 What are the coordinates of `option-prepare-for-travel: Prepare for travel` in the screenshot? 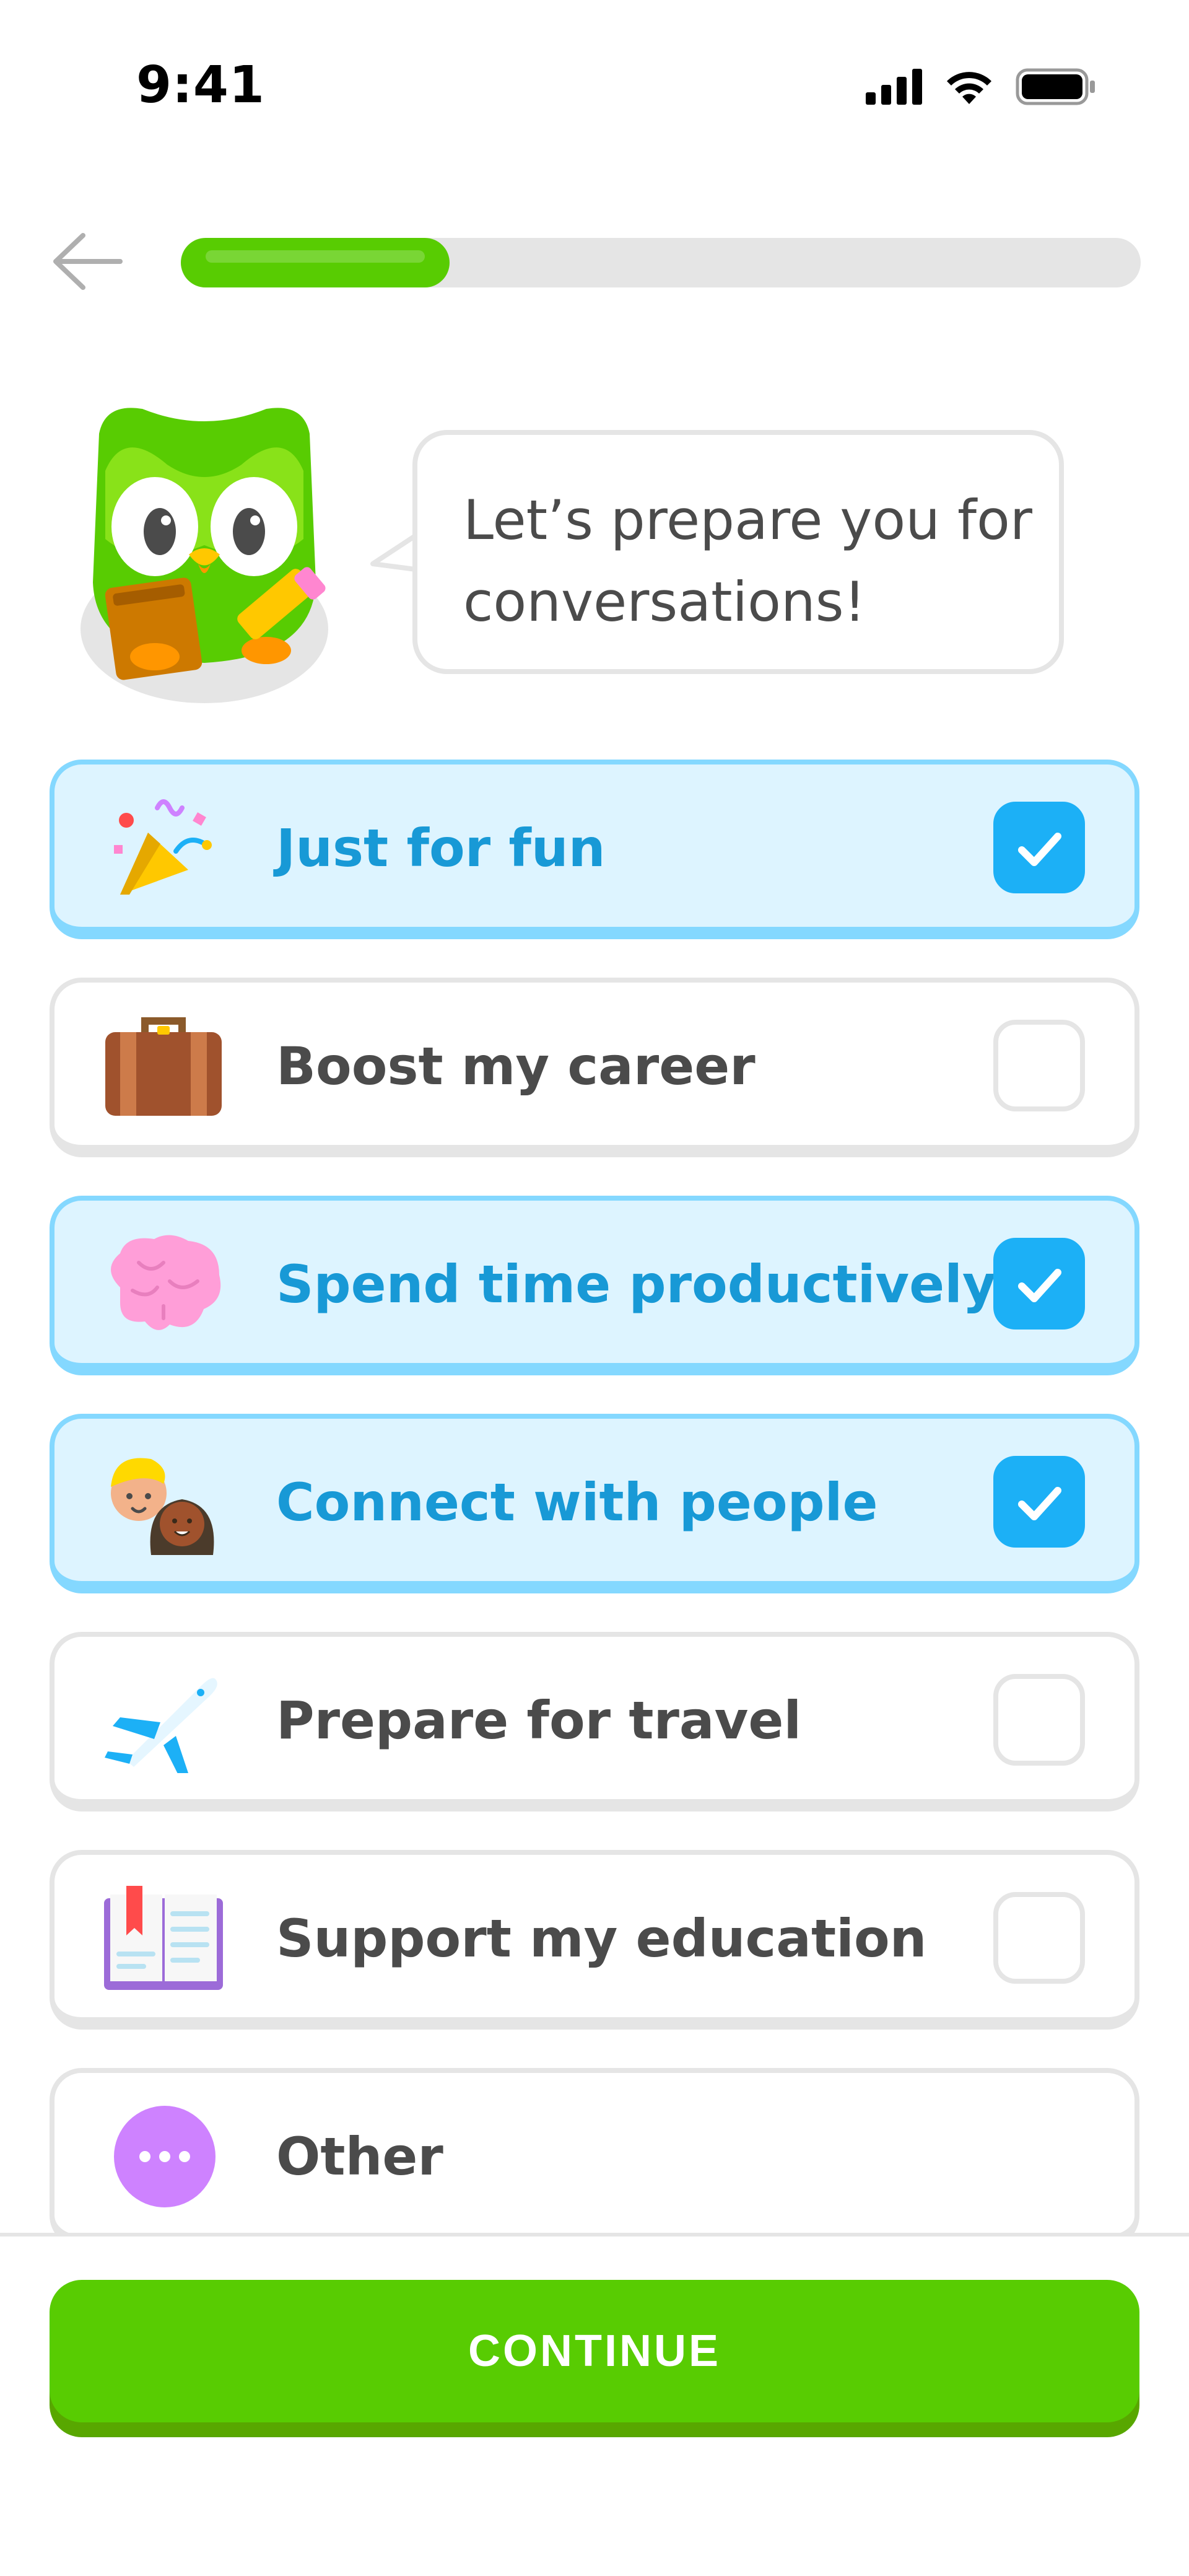 It's located at (594, 1722).